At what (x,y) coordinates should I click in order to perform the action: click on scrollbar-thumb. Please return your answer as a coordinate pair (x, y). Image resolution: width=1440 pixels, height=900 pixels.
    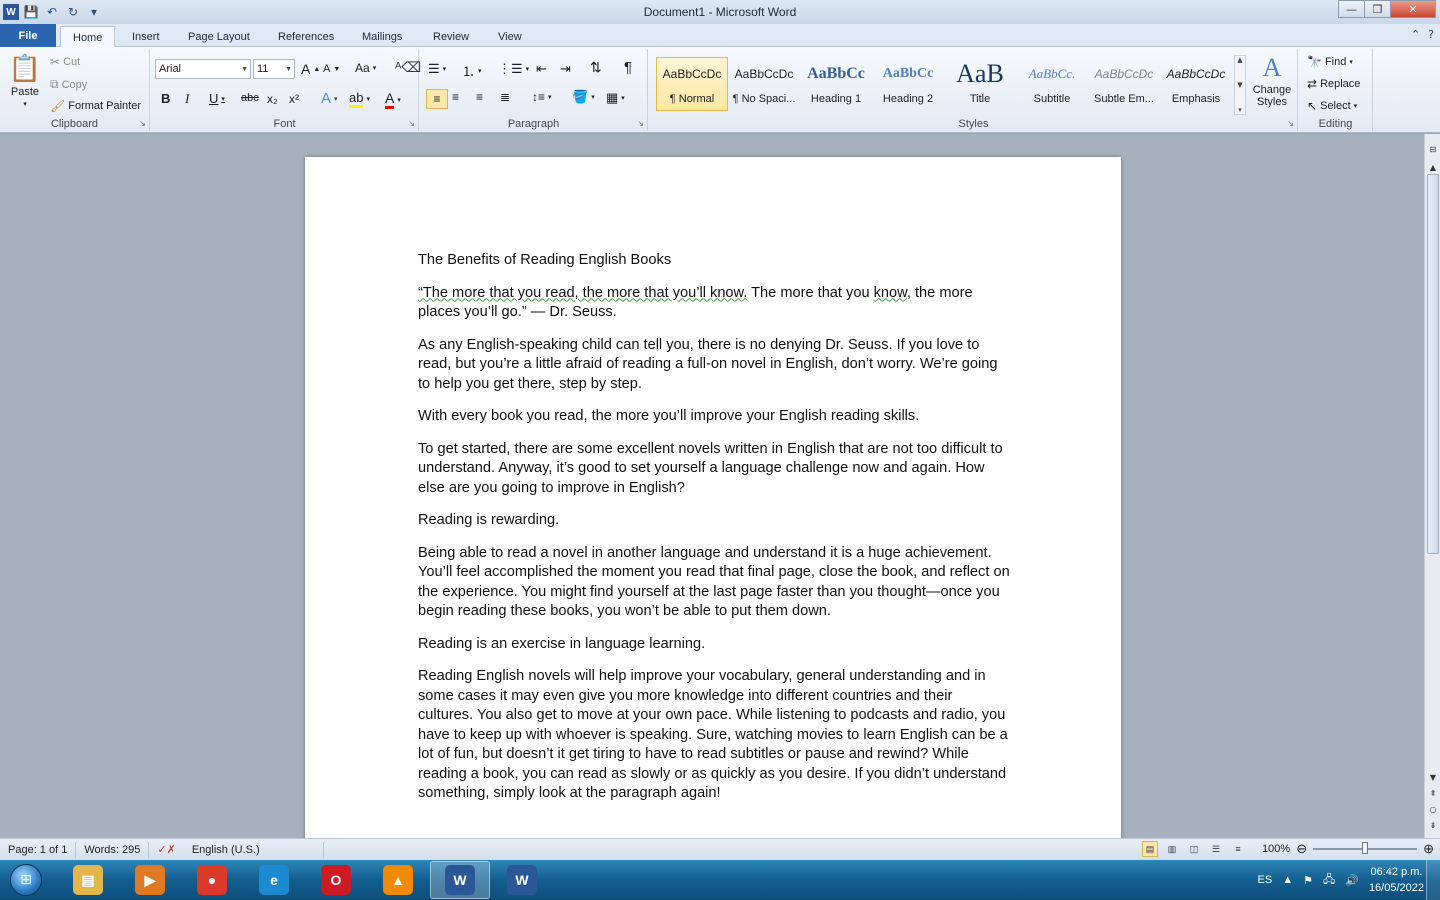
    Looking at the image, I should click on (1433, 364).